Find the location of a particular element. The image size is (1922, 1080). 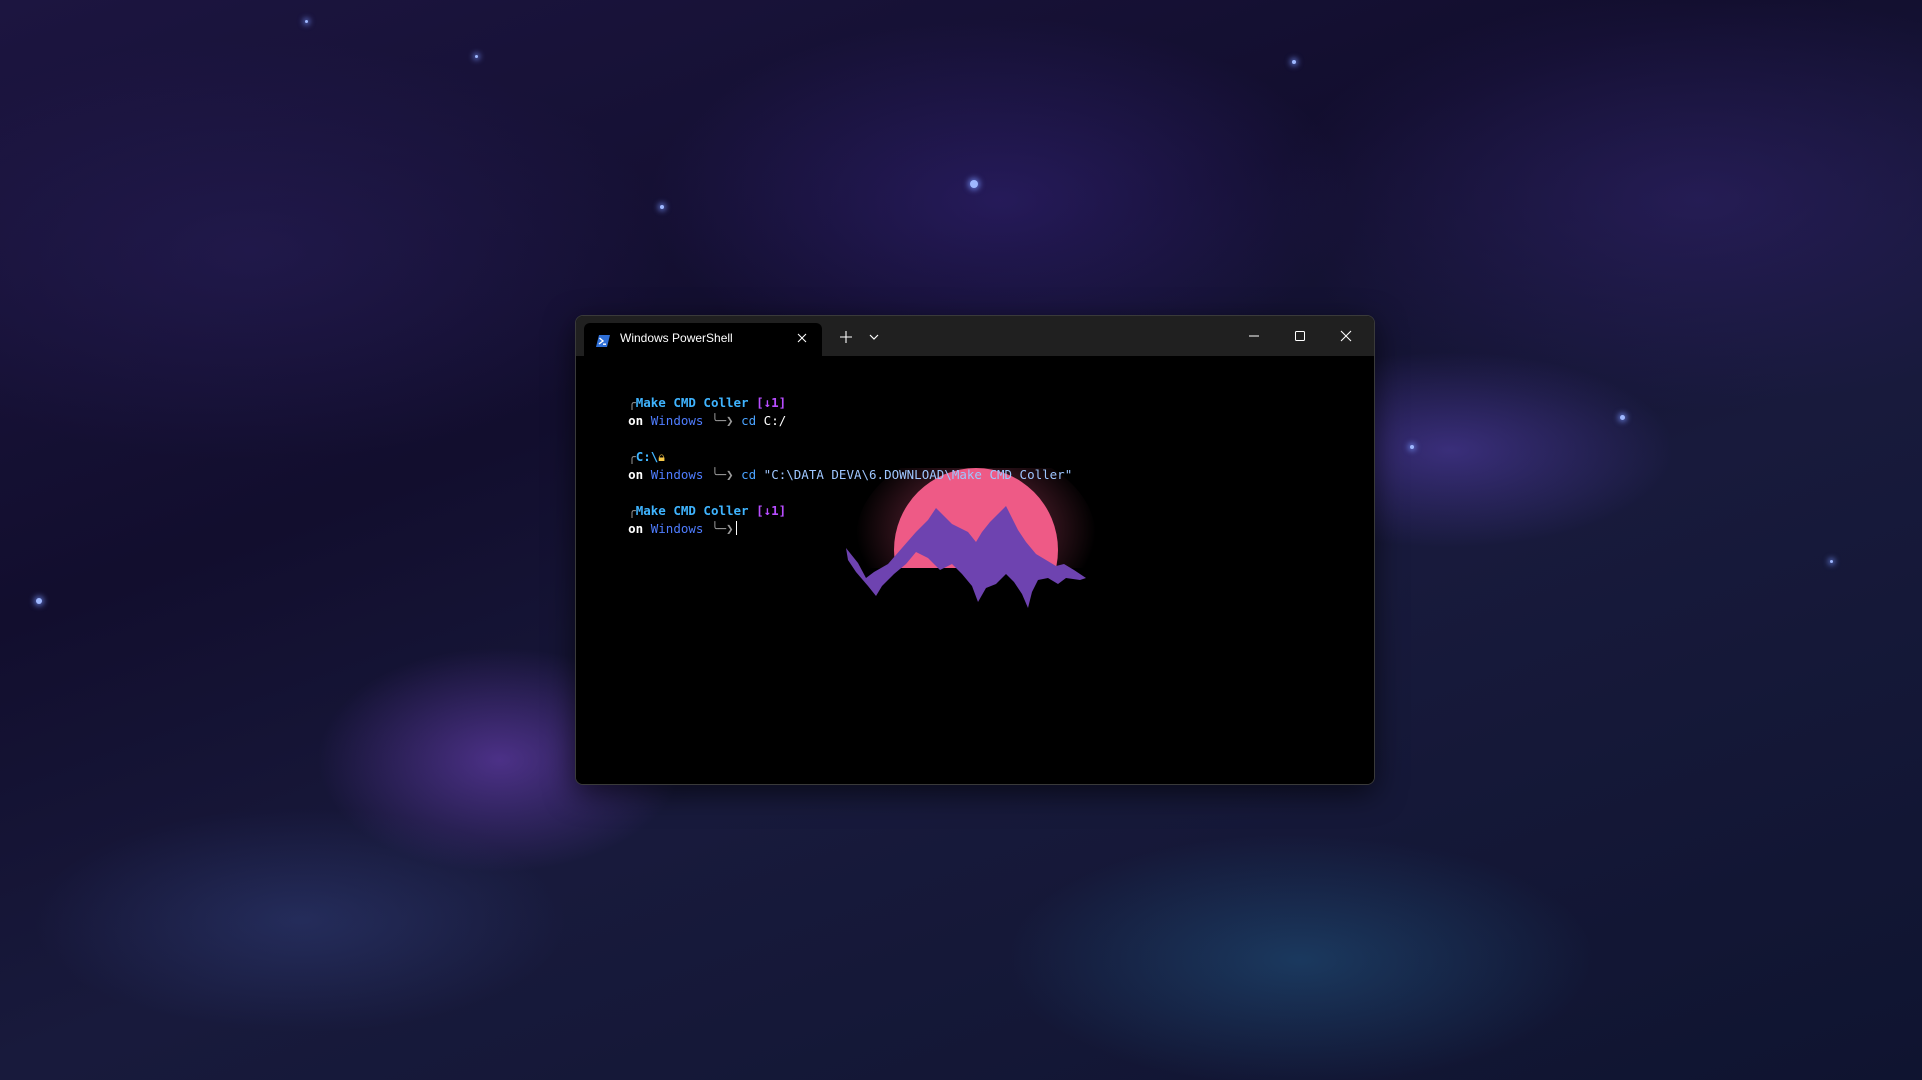

tab-windows-powershell: Windows PowerShell is located at coordinates (703, 339).